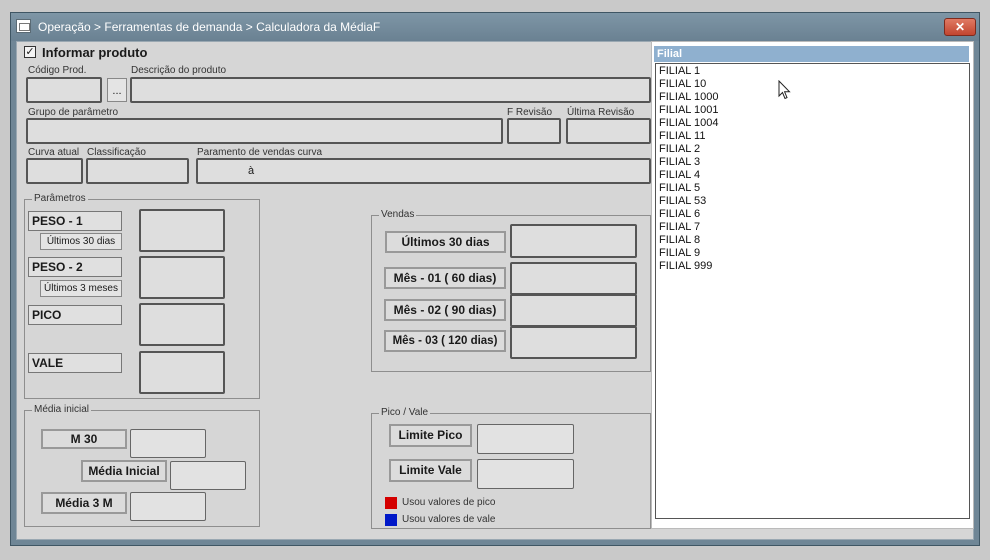 The height and width of the screenshot is (560, 990). Describe the element at coordinates (679, 175) in the screenshot. I see `filial-list-item: FILIAL 4` at that location.